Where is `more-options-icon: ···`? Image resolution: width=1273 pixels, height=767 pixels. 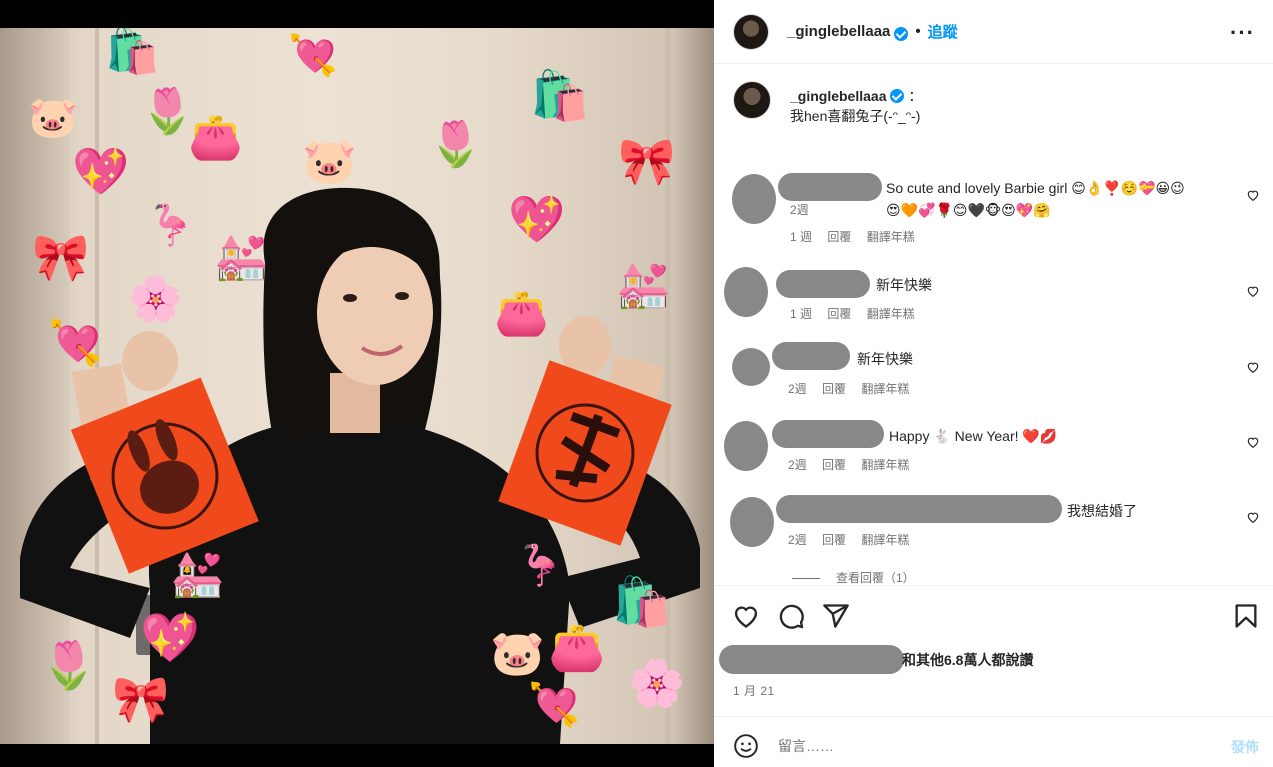 more-options-icon: ··· is located at coordinates (1242, 33).